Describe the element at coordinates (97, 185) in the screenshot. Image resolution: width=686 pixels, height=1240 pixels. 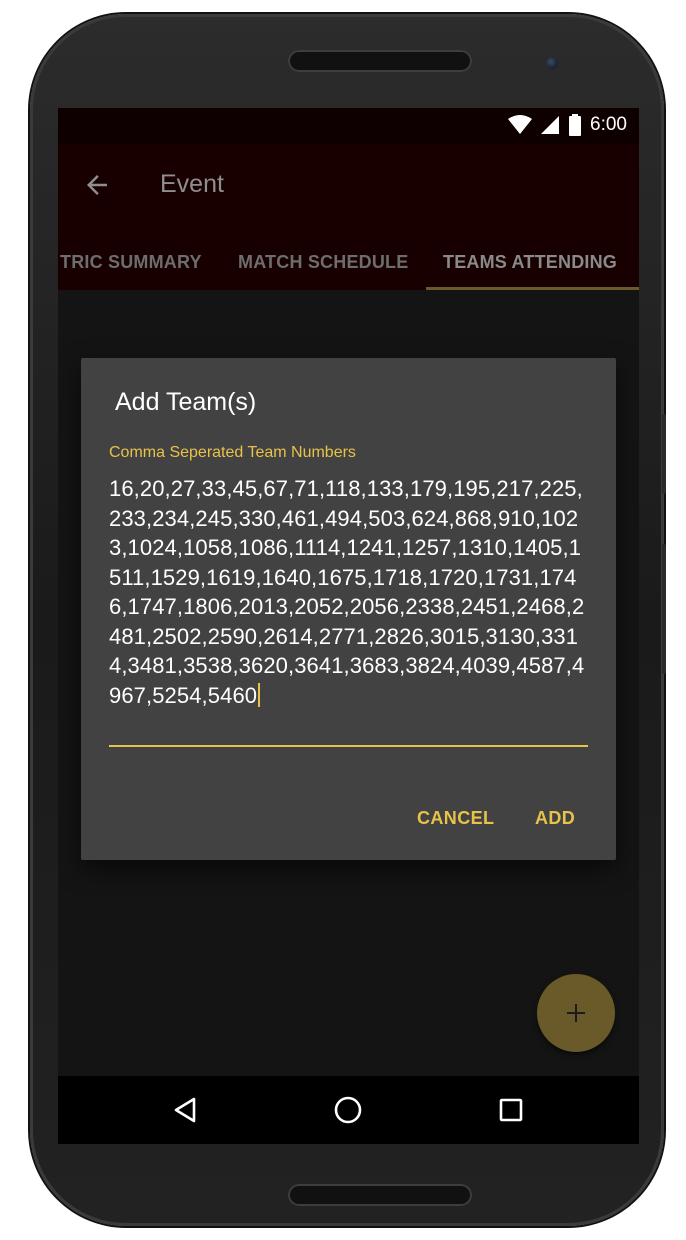
I see `arrow-back-icon` at that location.